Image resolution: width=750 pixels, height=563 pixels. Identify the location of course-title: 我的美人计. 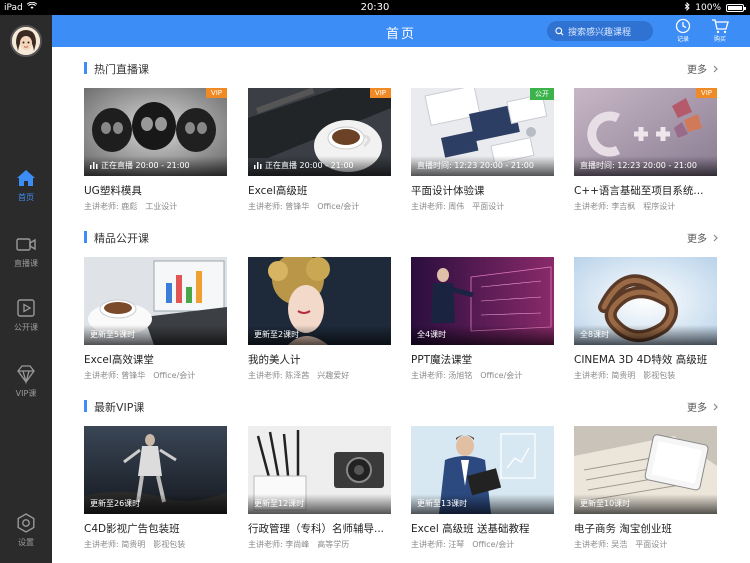
(319, 359).